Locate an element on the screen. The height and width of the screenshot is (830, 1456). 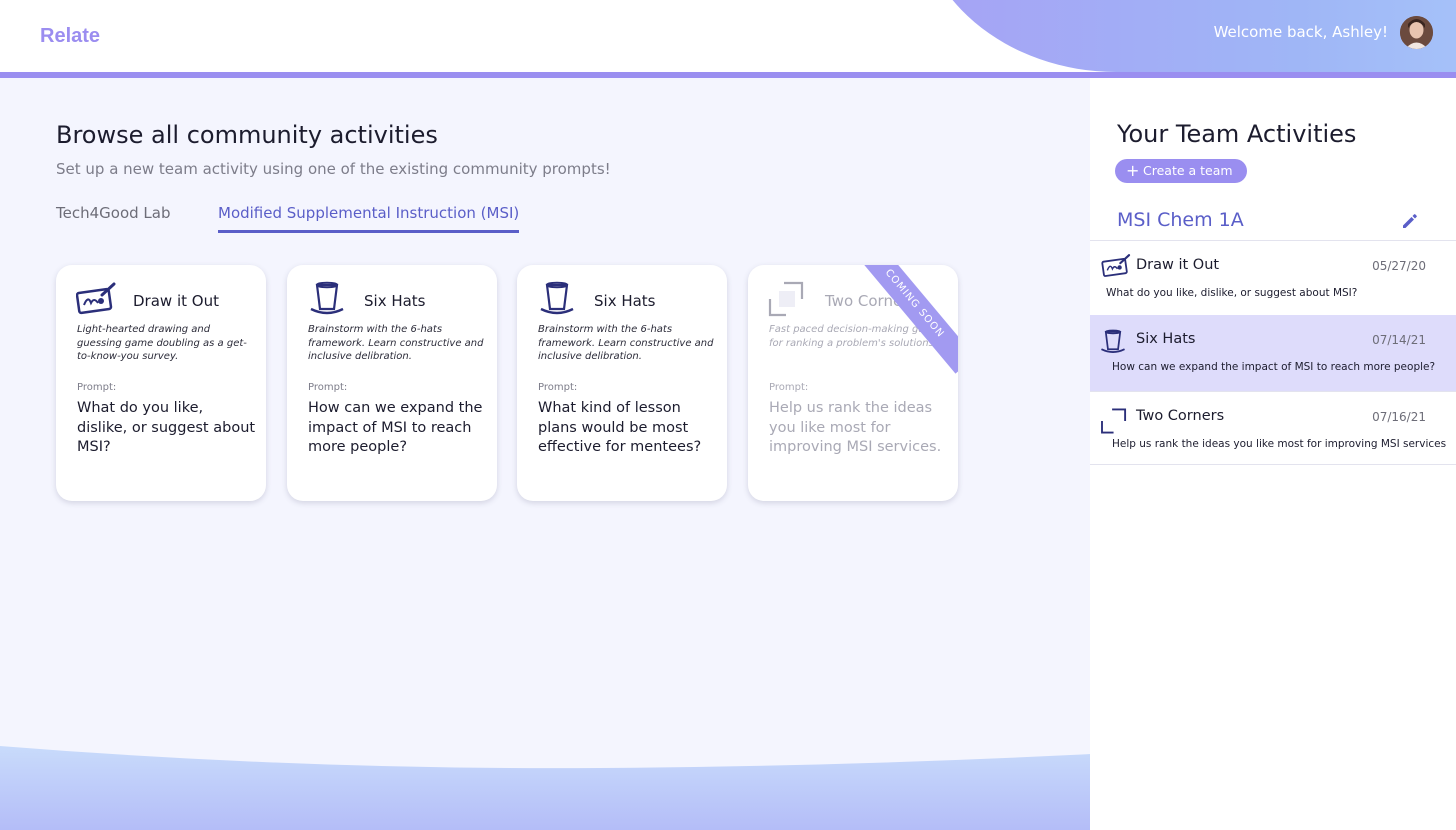
activity-name: Draw it Out is located at coordinates (1178, 265).